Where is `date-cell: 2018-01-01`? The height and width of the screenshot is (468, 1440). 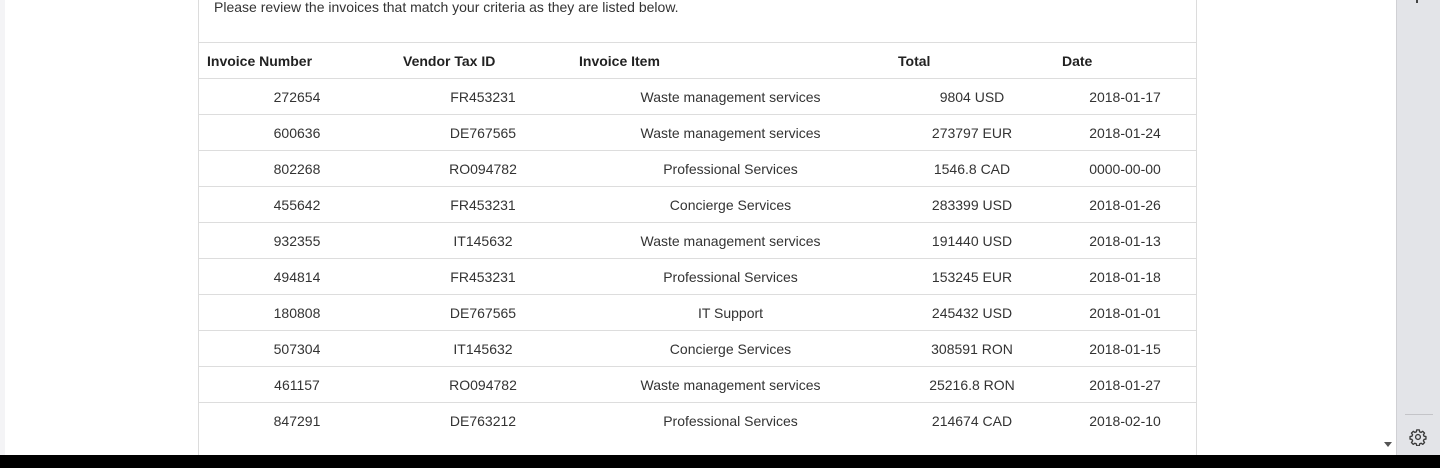
date-cell: 2018-01-01 is located at coordinates (1125, 312).